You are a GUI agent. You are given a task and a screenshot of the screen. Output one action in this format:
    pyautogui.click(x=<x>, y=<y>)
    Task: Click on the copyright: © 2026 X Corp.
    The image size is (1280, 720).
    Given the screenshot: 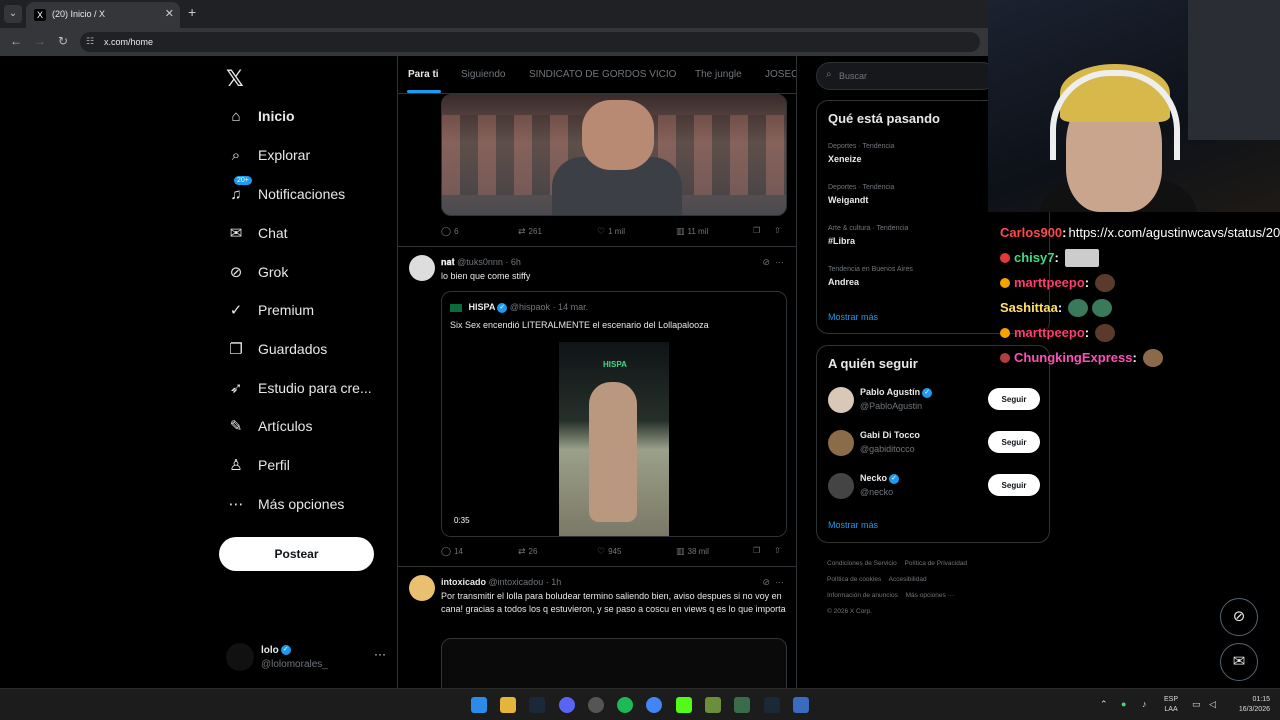 What is the action you would take?
    pyautogui.click(x=849, y=611)
    